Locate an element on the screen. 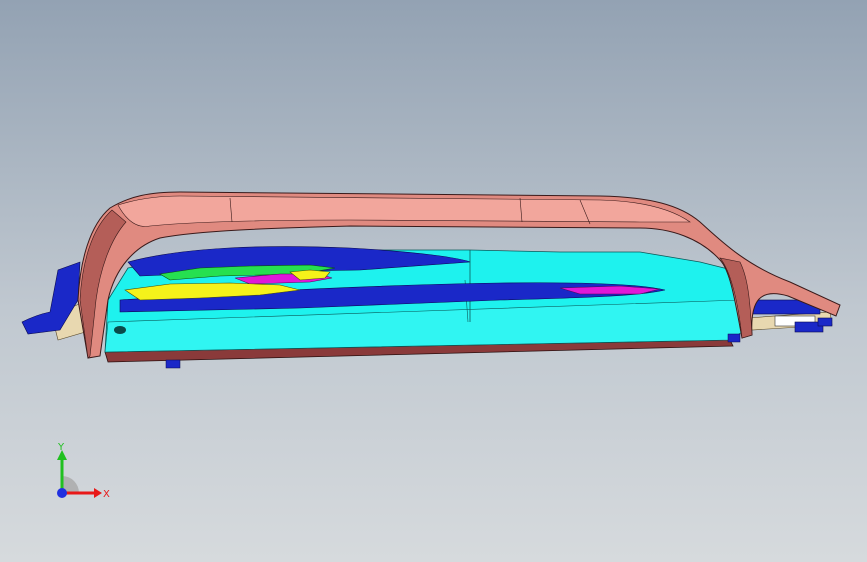 Image resolution: width=867 pixels, height=562 pixels. triad-y-label: Y is located at coordinates (61, 447).